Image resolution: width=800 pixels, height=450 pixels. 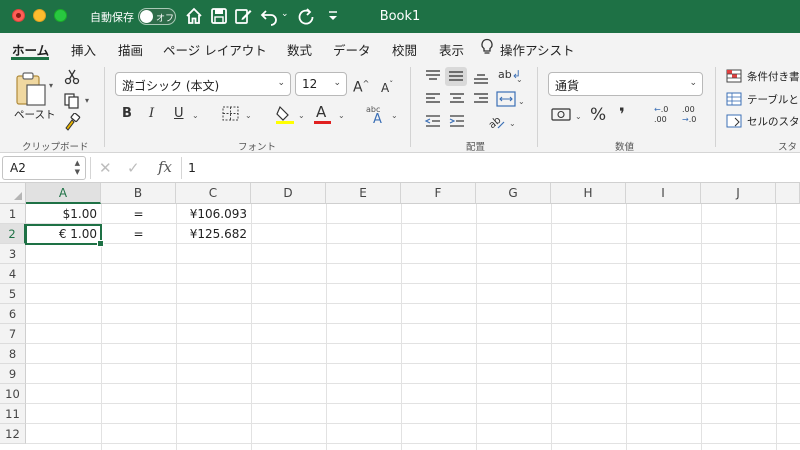 What do you see at coordinates (72, 122) in the screenshot?
I see `format-painter-icon` at bounding box center [72, 122].